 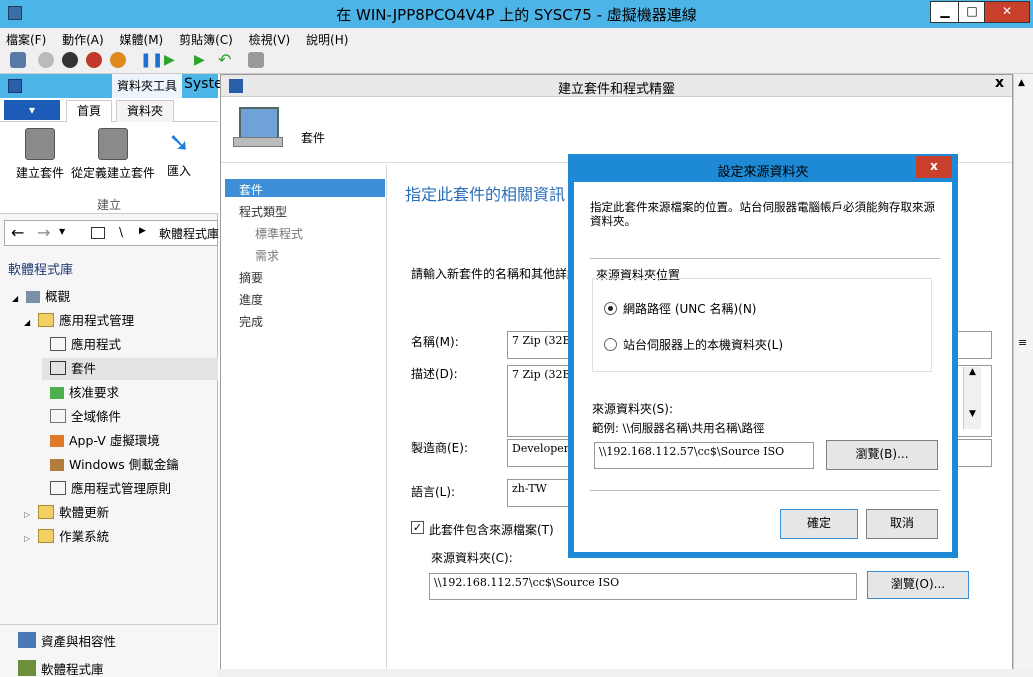 I want to click on minimize-button: ▁, so click(x=945, y=12).